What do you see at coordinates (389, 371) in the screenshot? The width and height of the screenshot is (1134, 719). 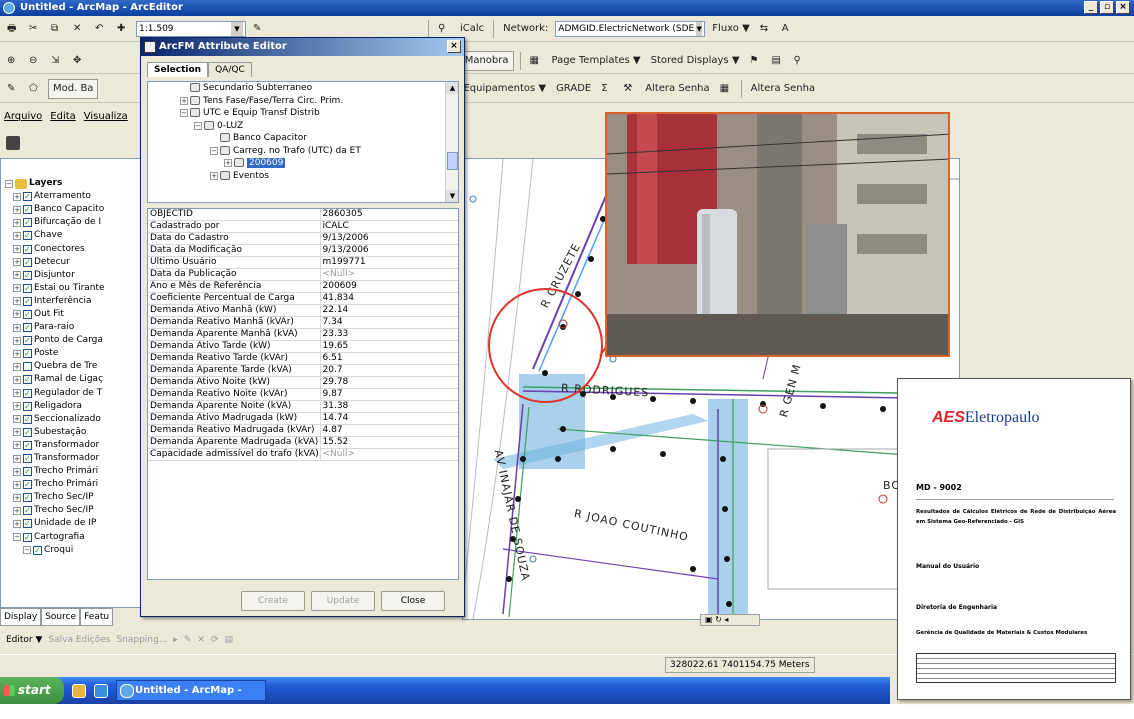 I see `attribute-value: 20.7` at bounding box center [389, 371].